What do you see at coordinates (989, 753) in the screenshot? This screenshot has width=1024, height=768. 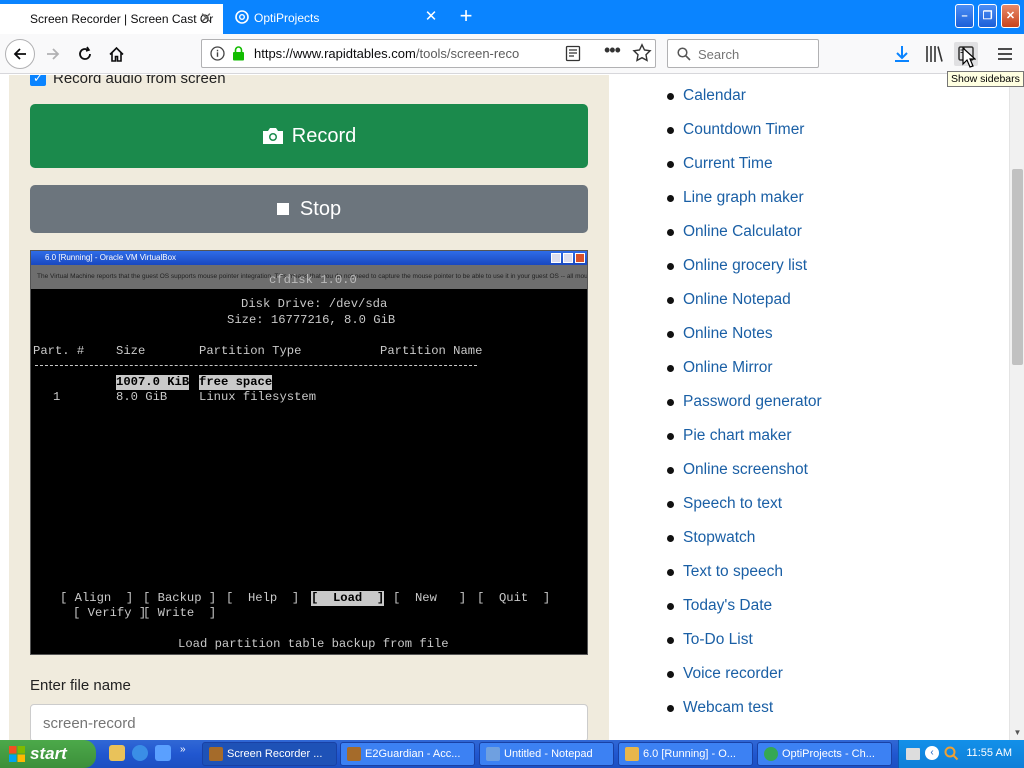 I see `clock: 11:55 AM` at bounding box center [989, 753].